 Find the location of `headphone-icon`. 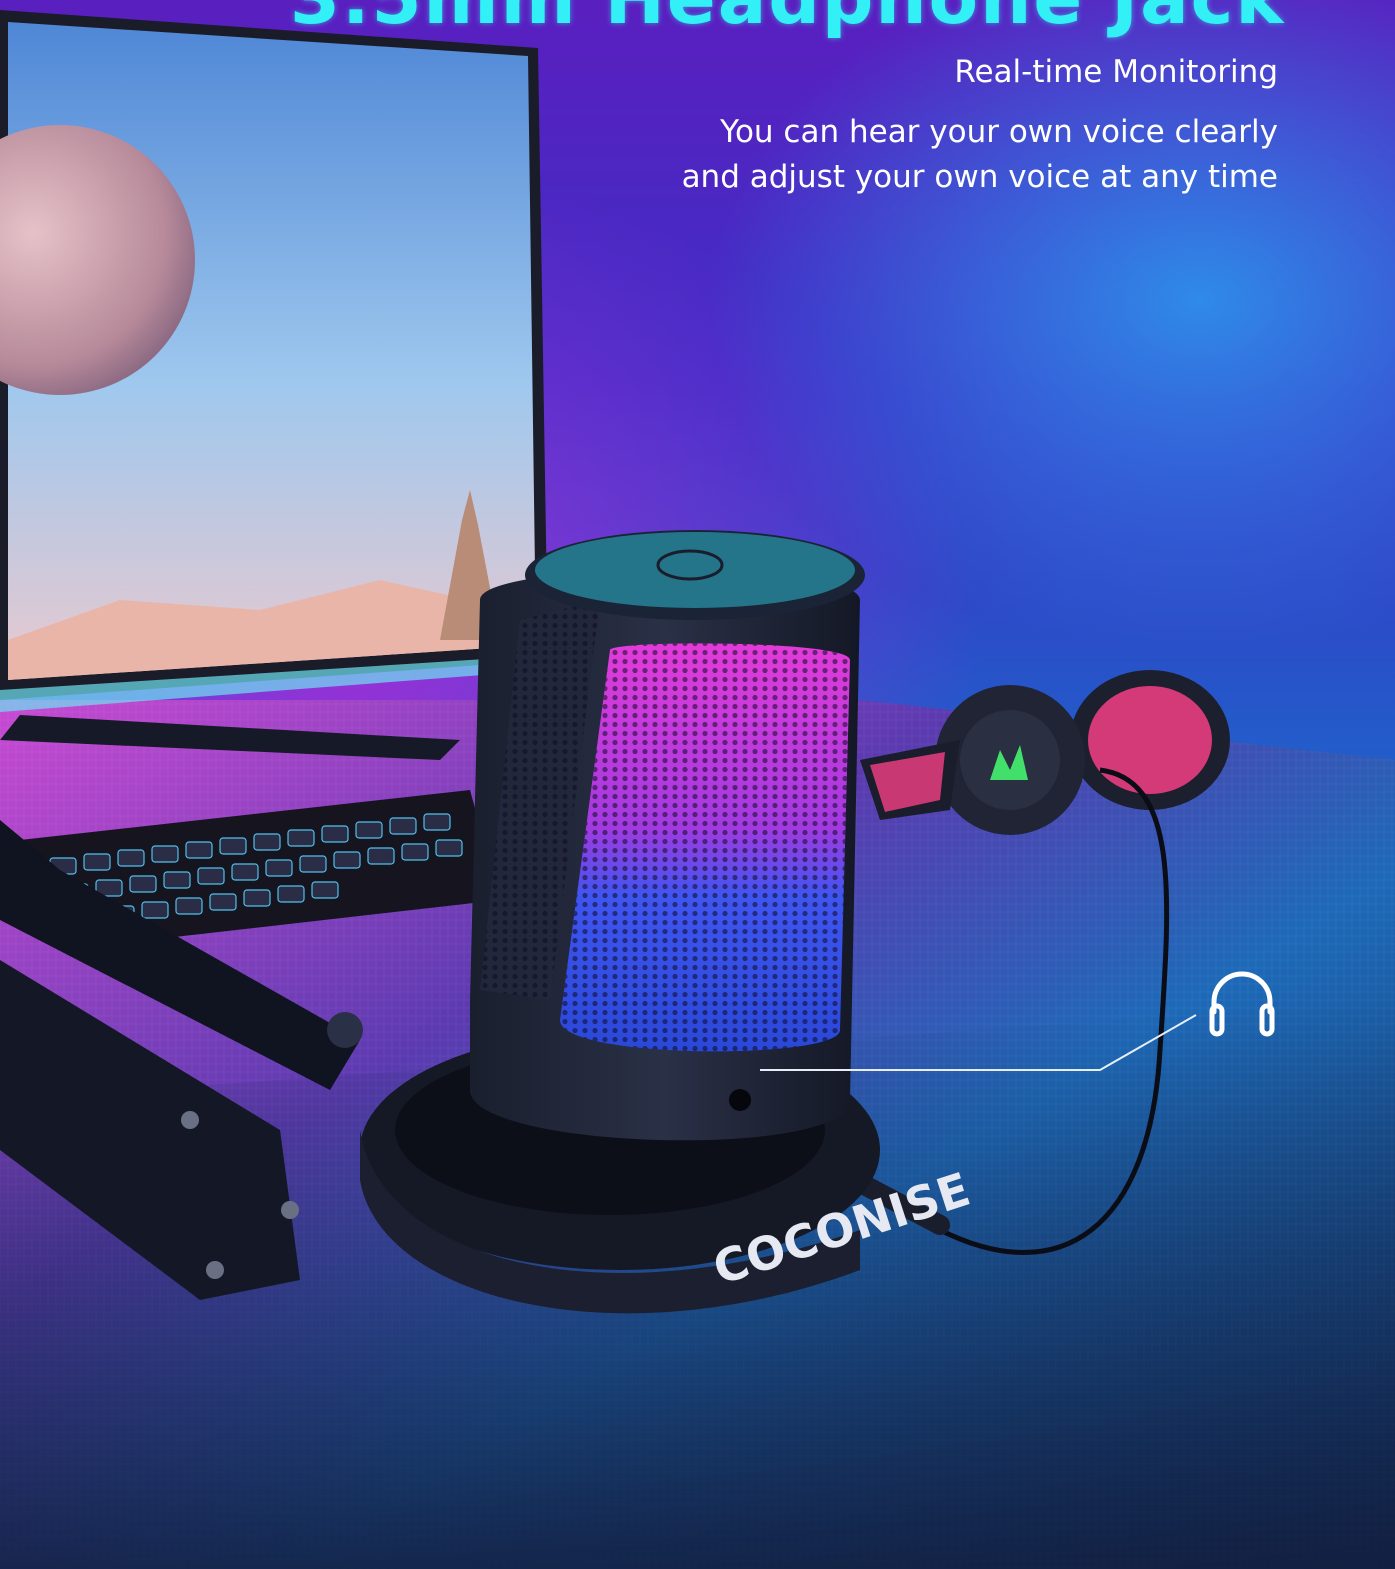

headphone-icon is located at coordinates (1242, 1004).